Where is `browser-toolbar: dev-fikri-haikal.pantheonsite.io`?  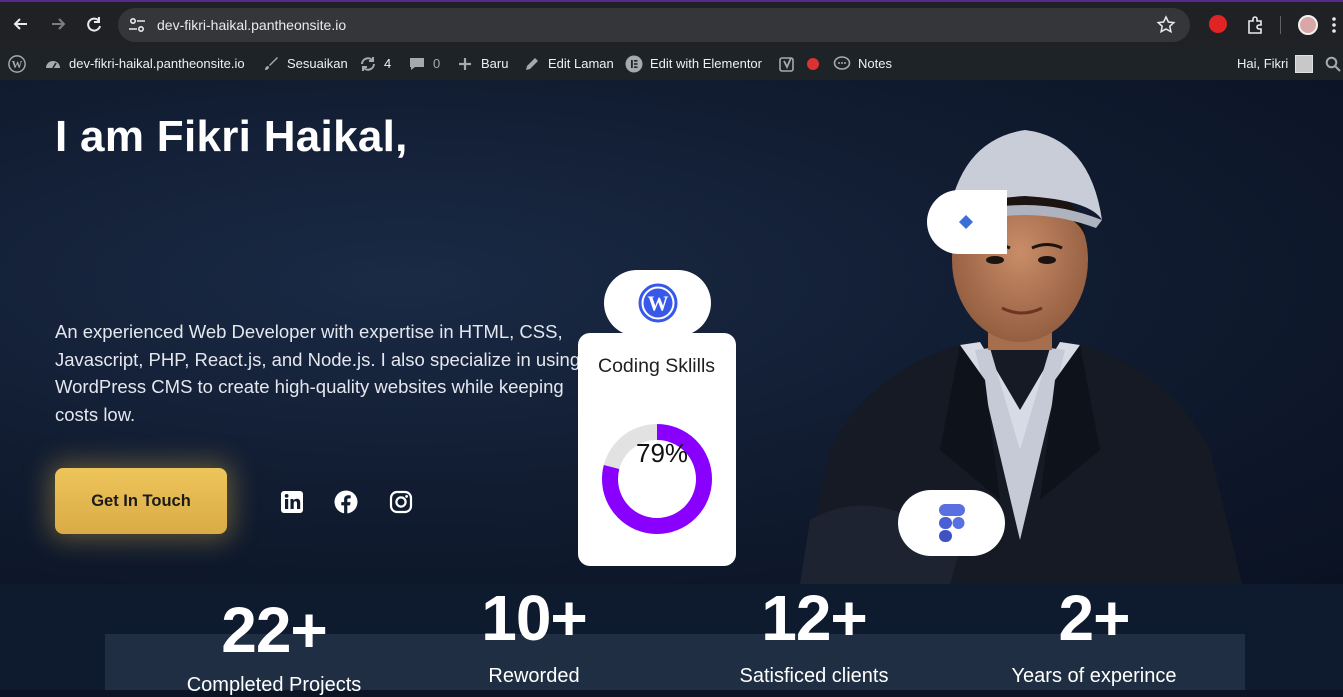
browser-toolbar: dev-fikri-haikal.pantheonsite.io is located at coordinates (671, 23).